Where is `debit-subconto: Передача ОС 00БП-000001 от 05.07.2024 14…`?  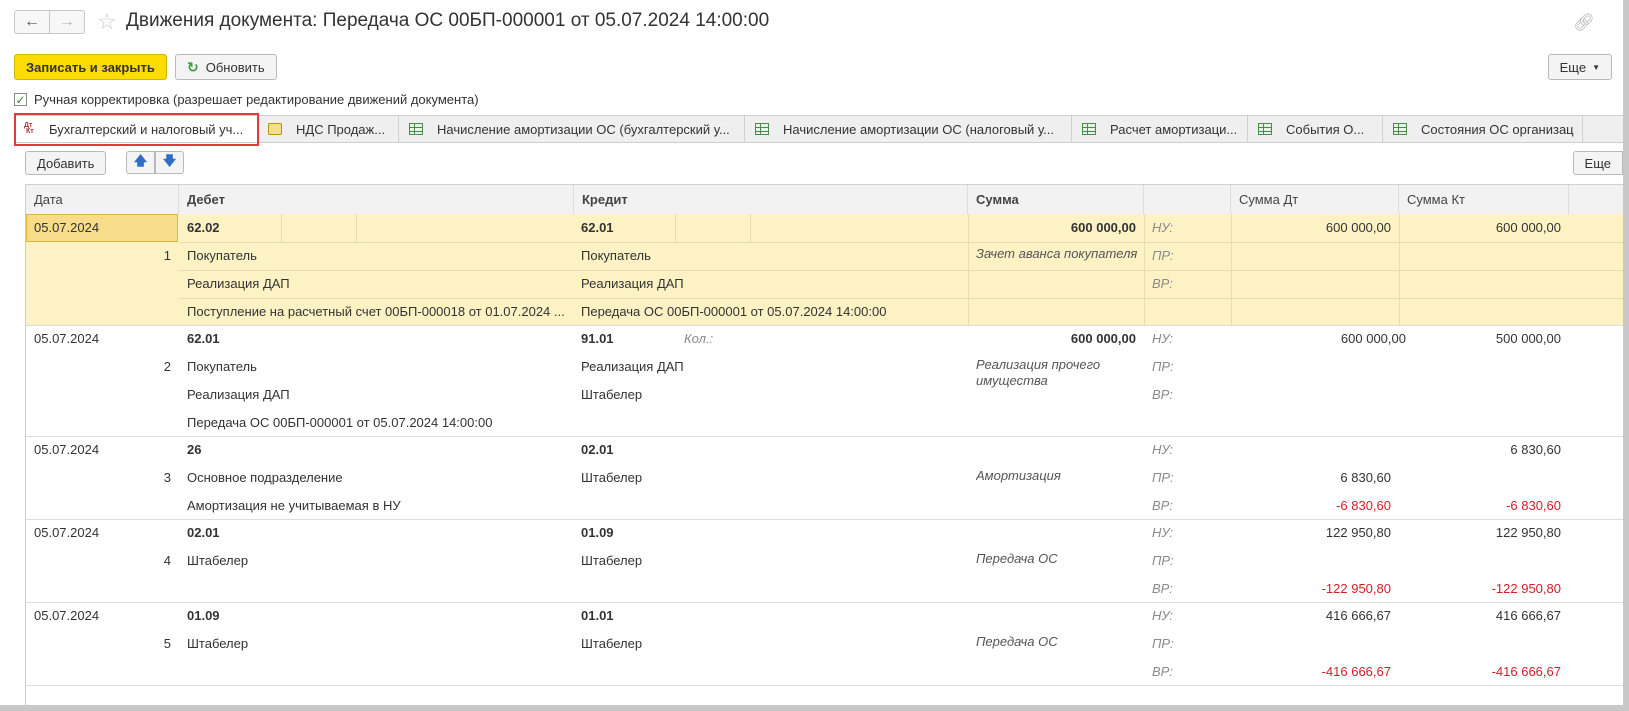
debit-subconto: Передача ОС 00БП-000001 от 05.07.2024 14… is located at coordinates (377, 423).